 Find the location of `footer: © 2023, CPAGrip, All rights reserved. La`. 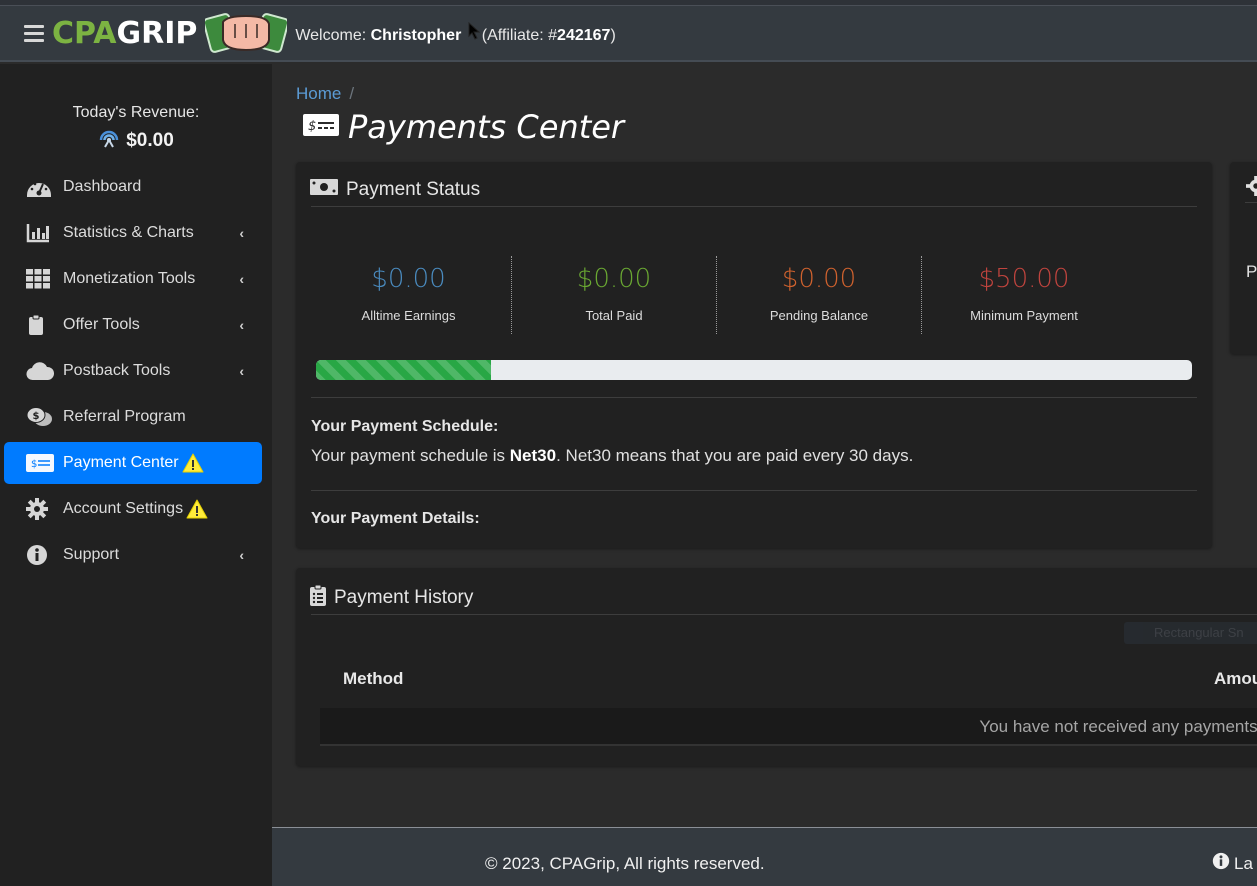

footer: © 2023, CPAGrip, All rights reserved. La is located at coordinates (764, 856).